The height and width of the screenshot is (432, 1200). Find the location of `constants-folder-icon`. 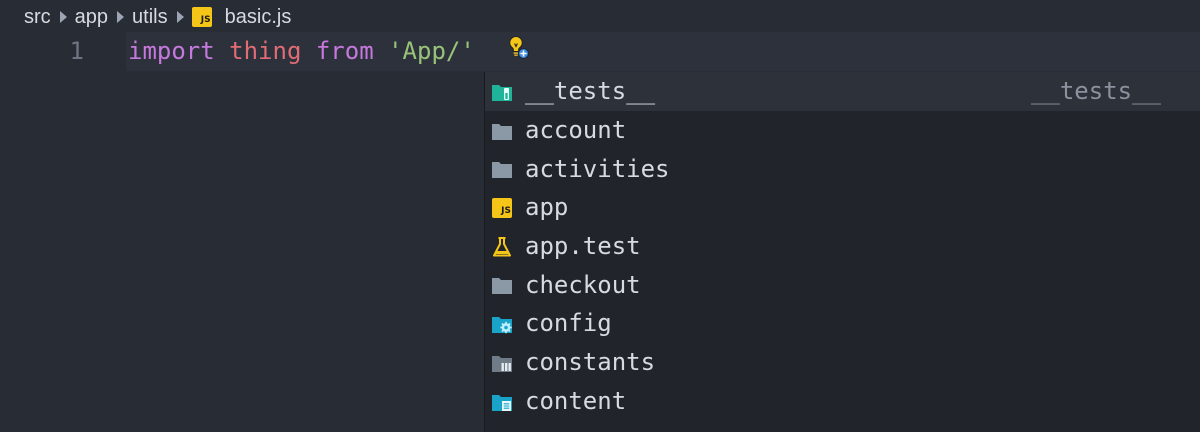

constants-folder-icon is located at coordinates (502, 363).